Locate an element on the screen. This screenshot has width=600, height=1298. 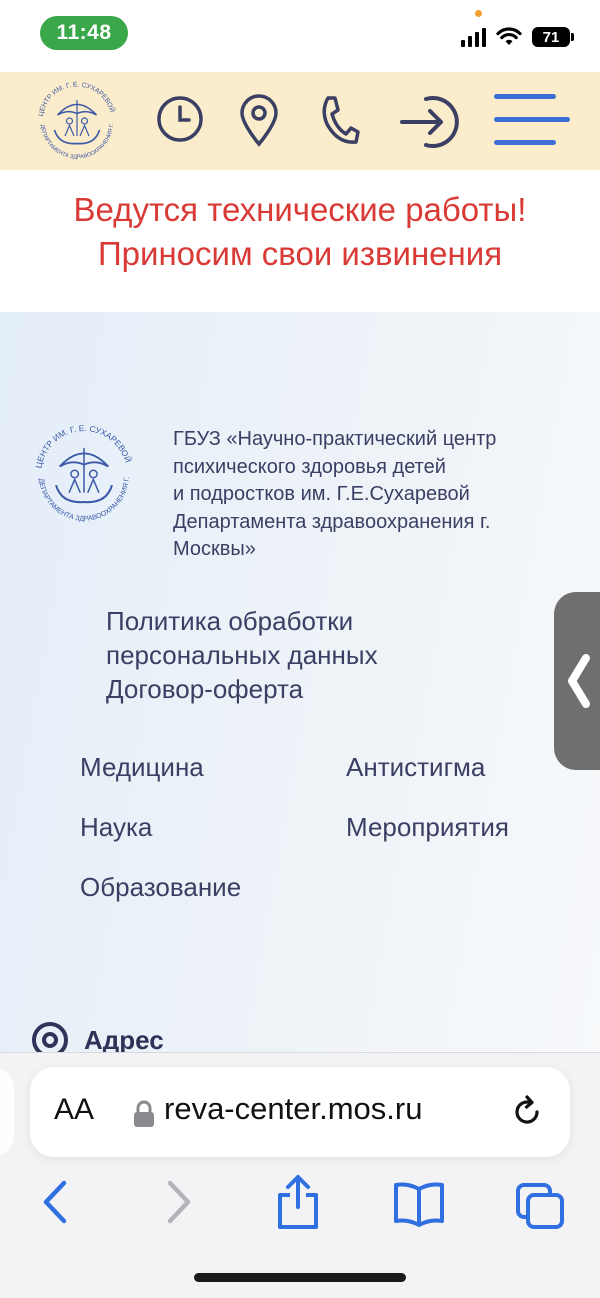
org-line: психического здоровья детей is located at coordinates (309, 466).